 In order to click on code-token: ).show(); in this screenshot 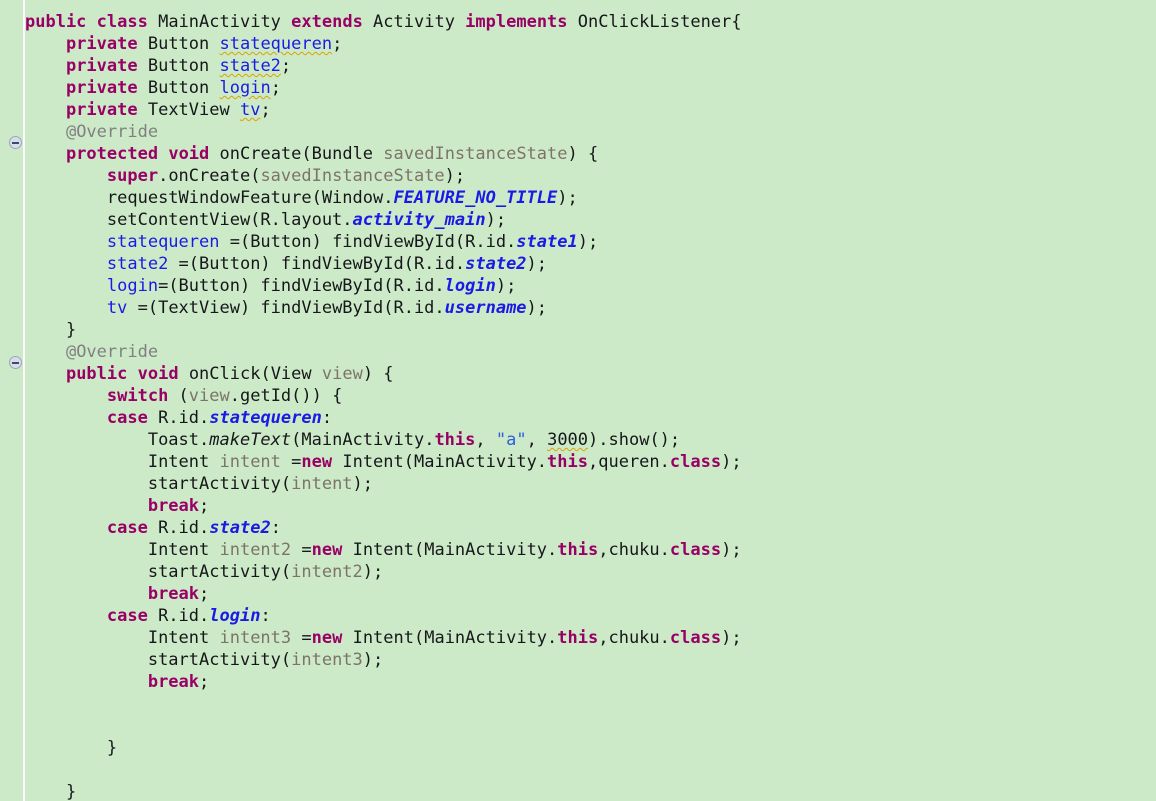, I will do `click(634, 440)`.